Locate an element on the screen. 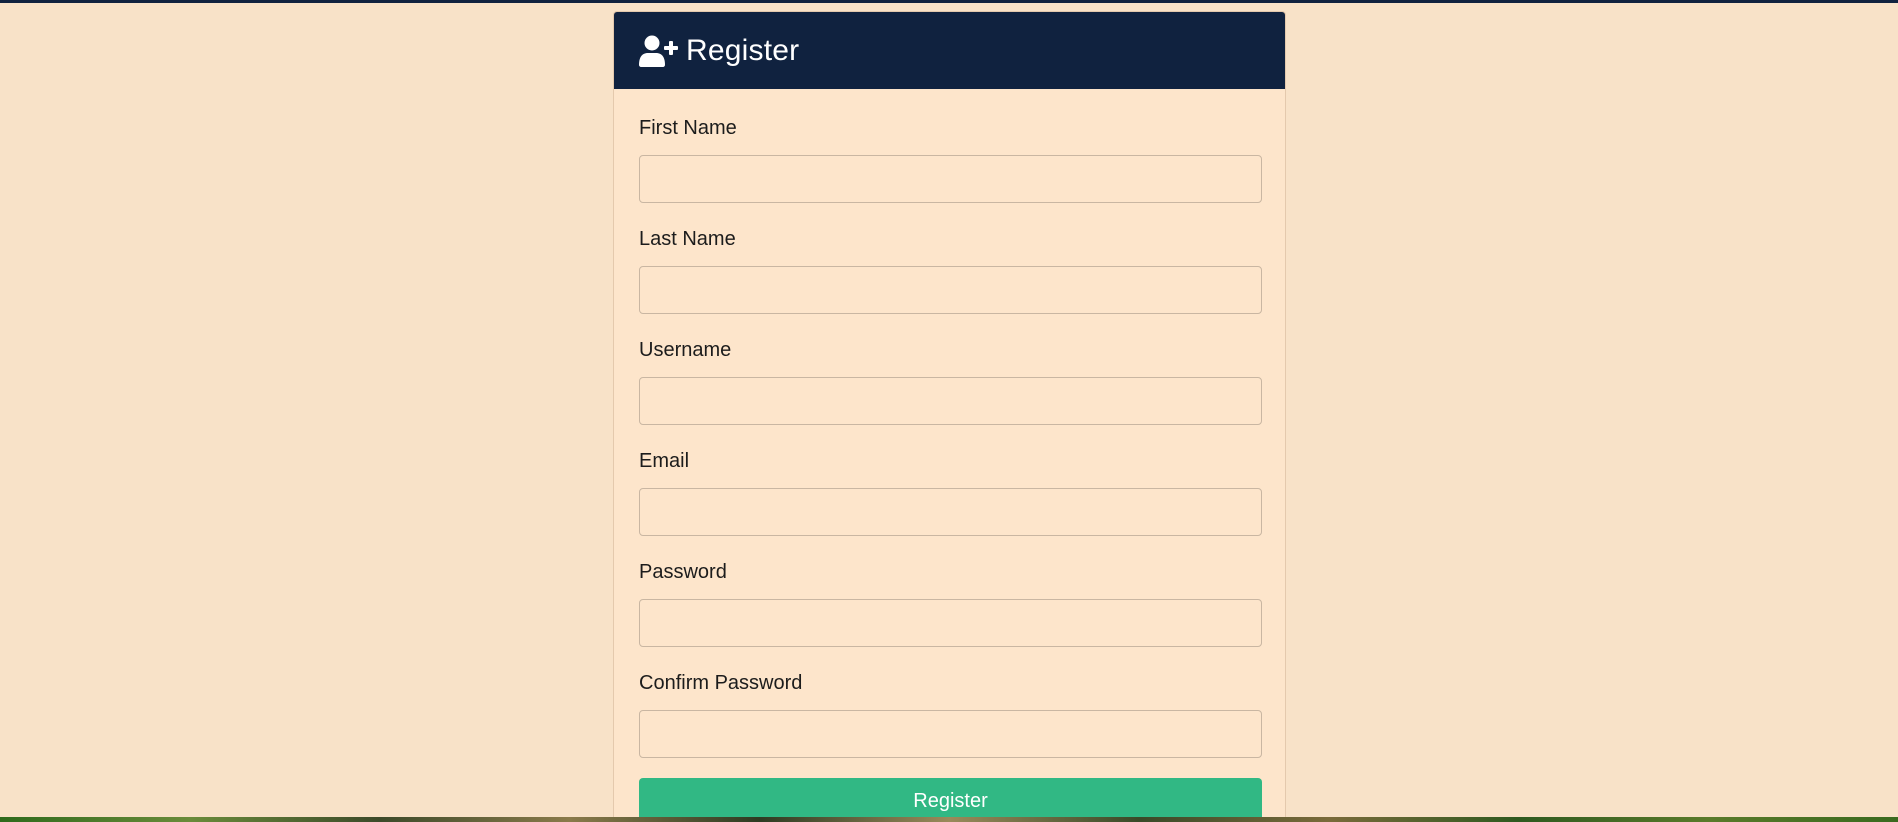 Image resolution: width=1898 pixels, height=822 pixels. user-plus-icon is located at coordinates (658, 51).